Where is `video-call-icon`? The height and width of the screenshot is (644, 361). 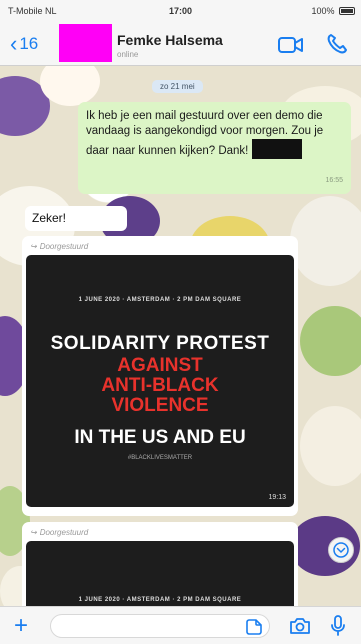 video-call-icon is located at coordinates (291, 45).